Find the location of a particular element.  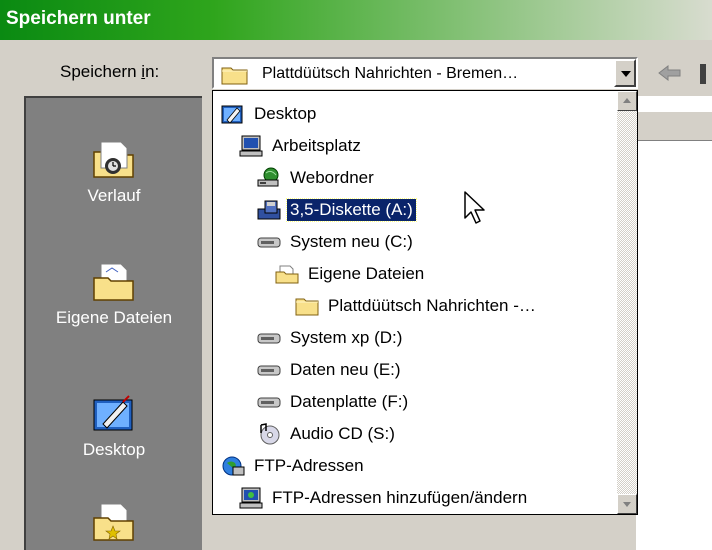

tree-item-label: Datenplatte (F:) is located at coordinates (349, 401).